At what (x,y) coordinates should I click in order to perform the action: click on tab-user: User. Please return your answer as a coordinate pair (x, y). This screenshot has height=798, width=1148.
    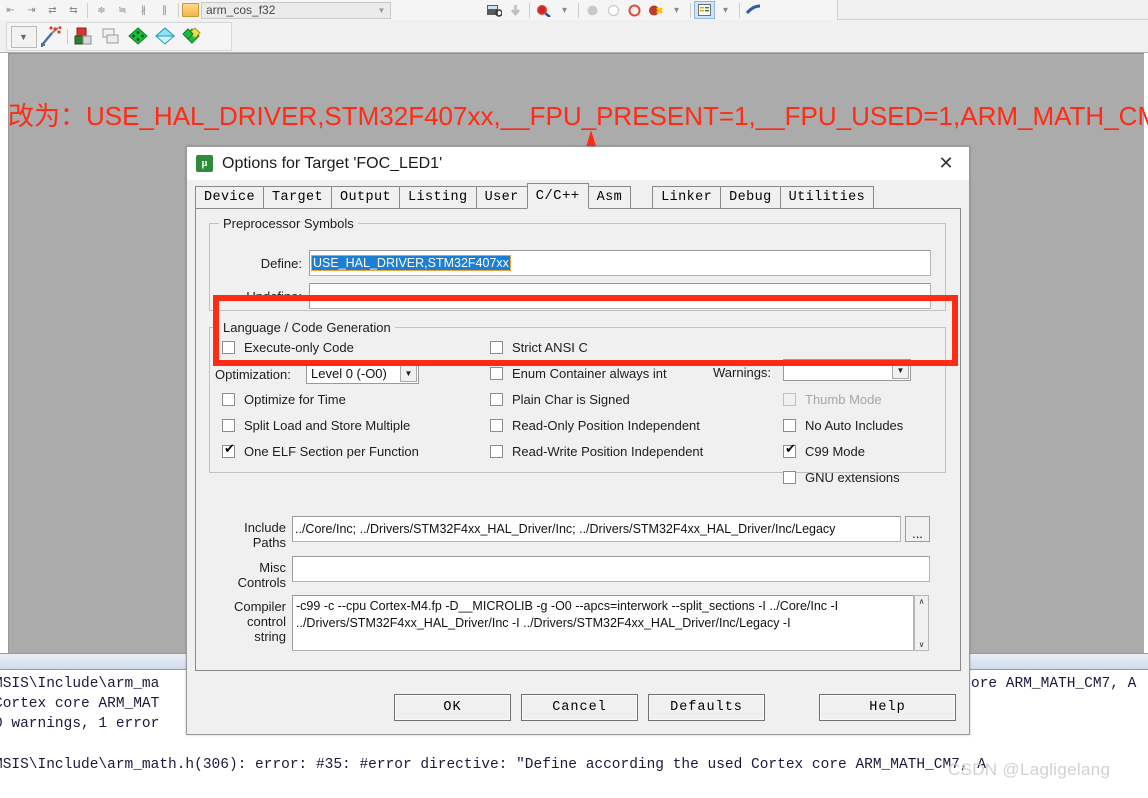
    Looking at the image, I should click on (501, 197).